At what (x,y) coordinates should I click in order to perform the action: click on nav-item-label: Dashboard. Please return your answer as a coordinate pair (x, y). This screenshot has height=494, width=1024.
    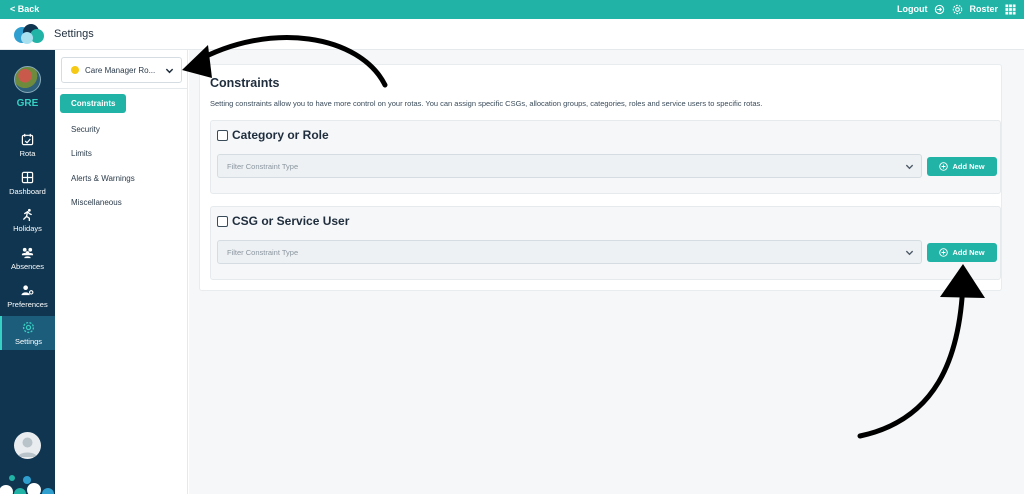
    Looking at the image, I should click on (27, 191).